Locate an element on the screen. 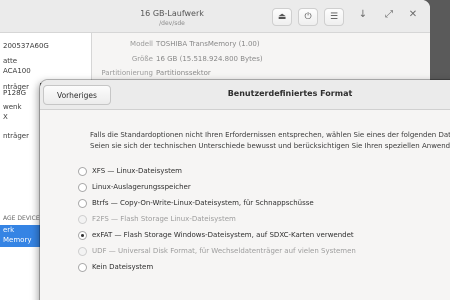 This screenshot has height=300, width=450. sidebar-item: P128G is located at coordinates (14, 93).